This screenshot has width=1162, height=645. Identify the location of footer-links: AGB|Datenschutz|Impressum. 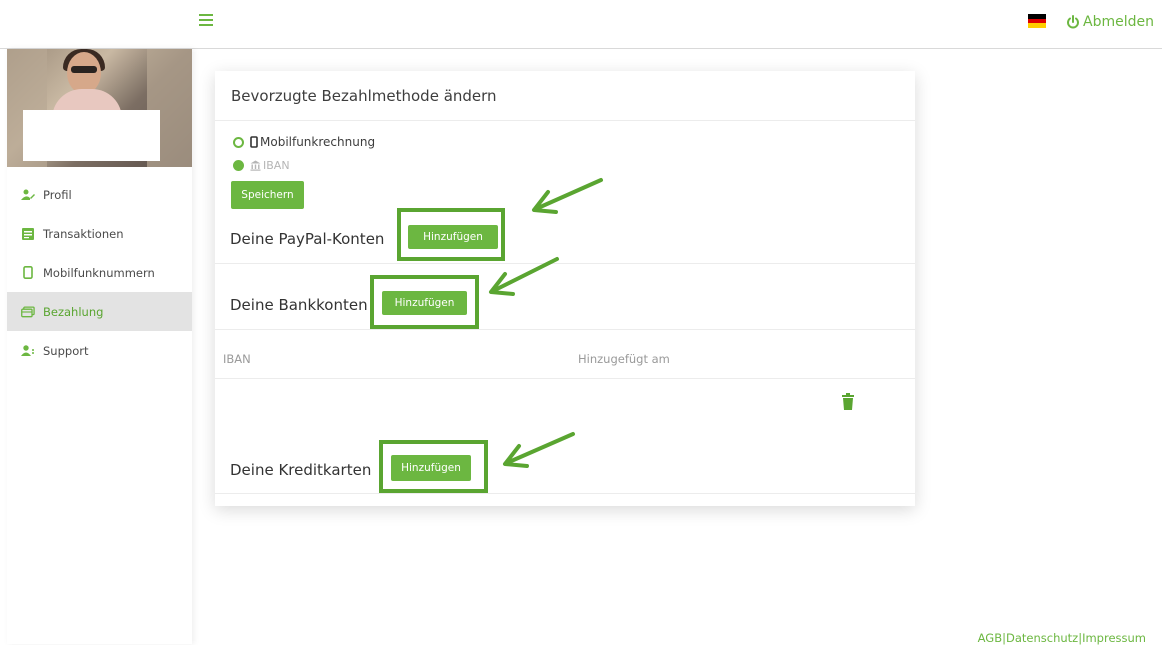
(1062, 638).